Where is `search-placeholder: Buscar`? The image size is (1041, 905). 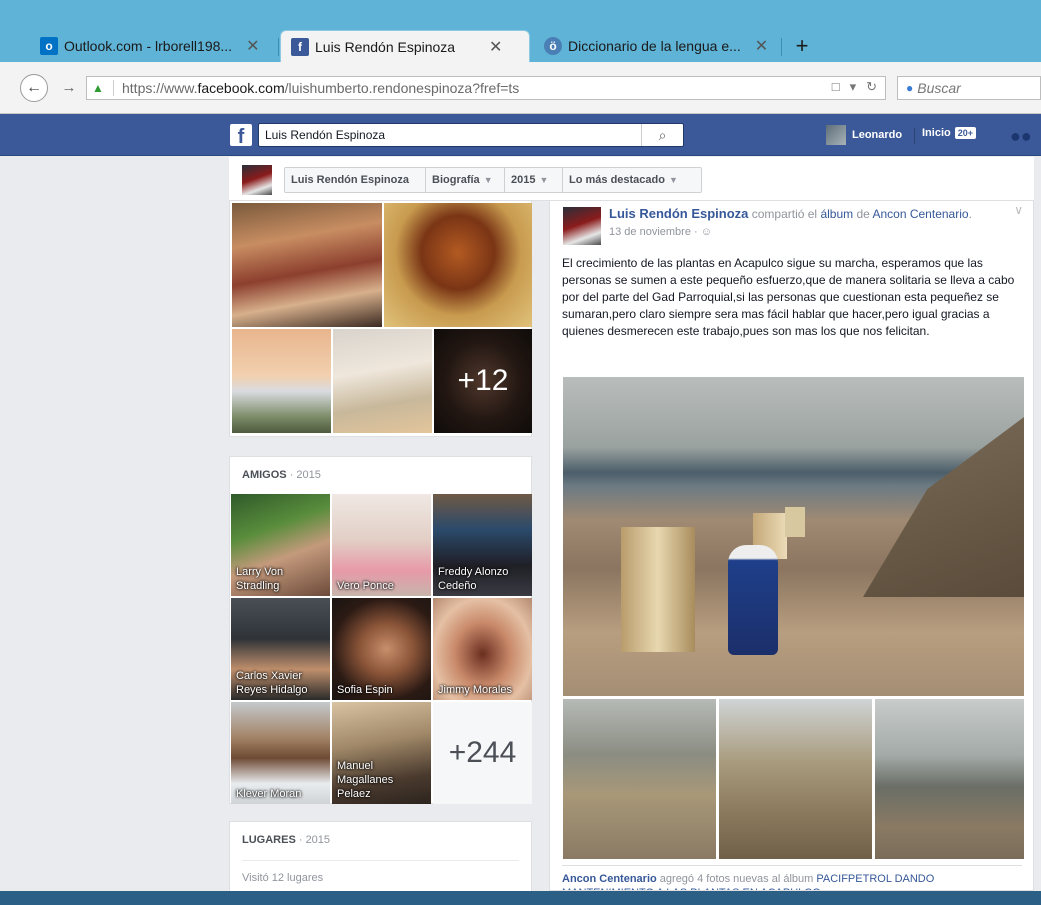 search-placeholder: Buscar is located at coordinates (939, 88).